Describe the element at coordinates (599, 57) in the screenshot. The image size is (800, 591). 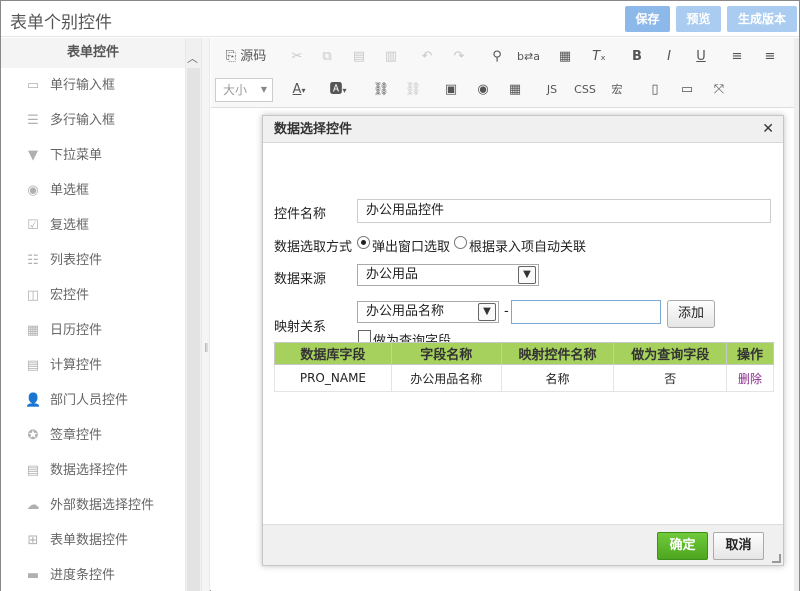
I see `clear-format-icon: Tₓ` at that location.